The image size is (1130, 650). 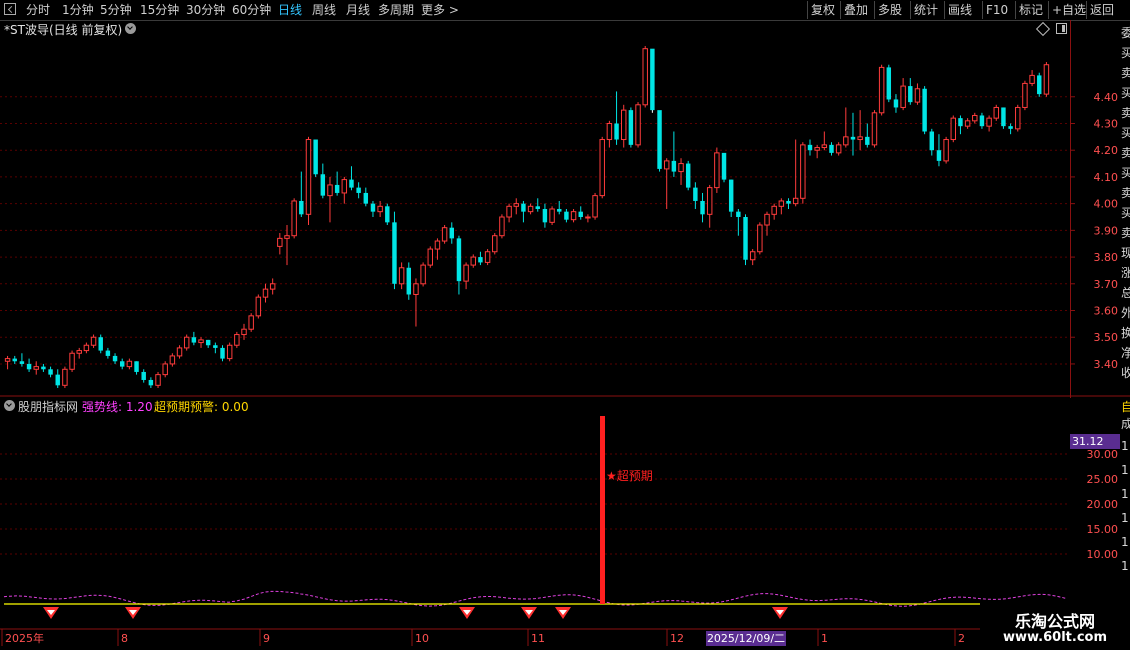 What do you see at coordinates (1103, 454) in the screenshot?
I see `indicator-tick: 30.00` at bounding box center [1103, 454].